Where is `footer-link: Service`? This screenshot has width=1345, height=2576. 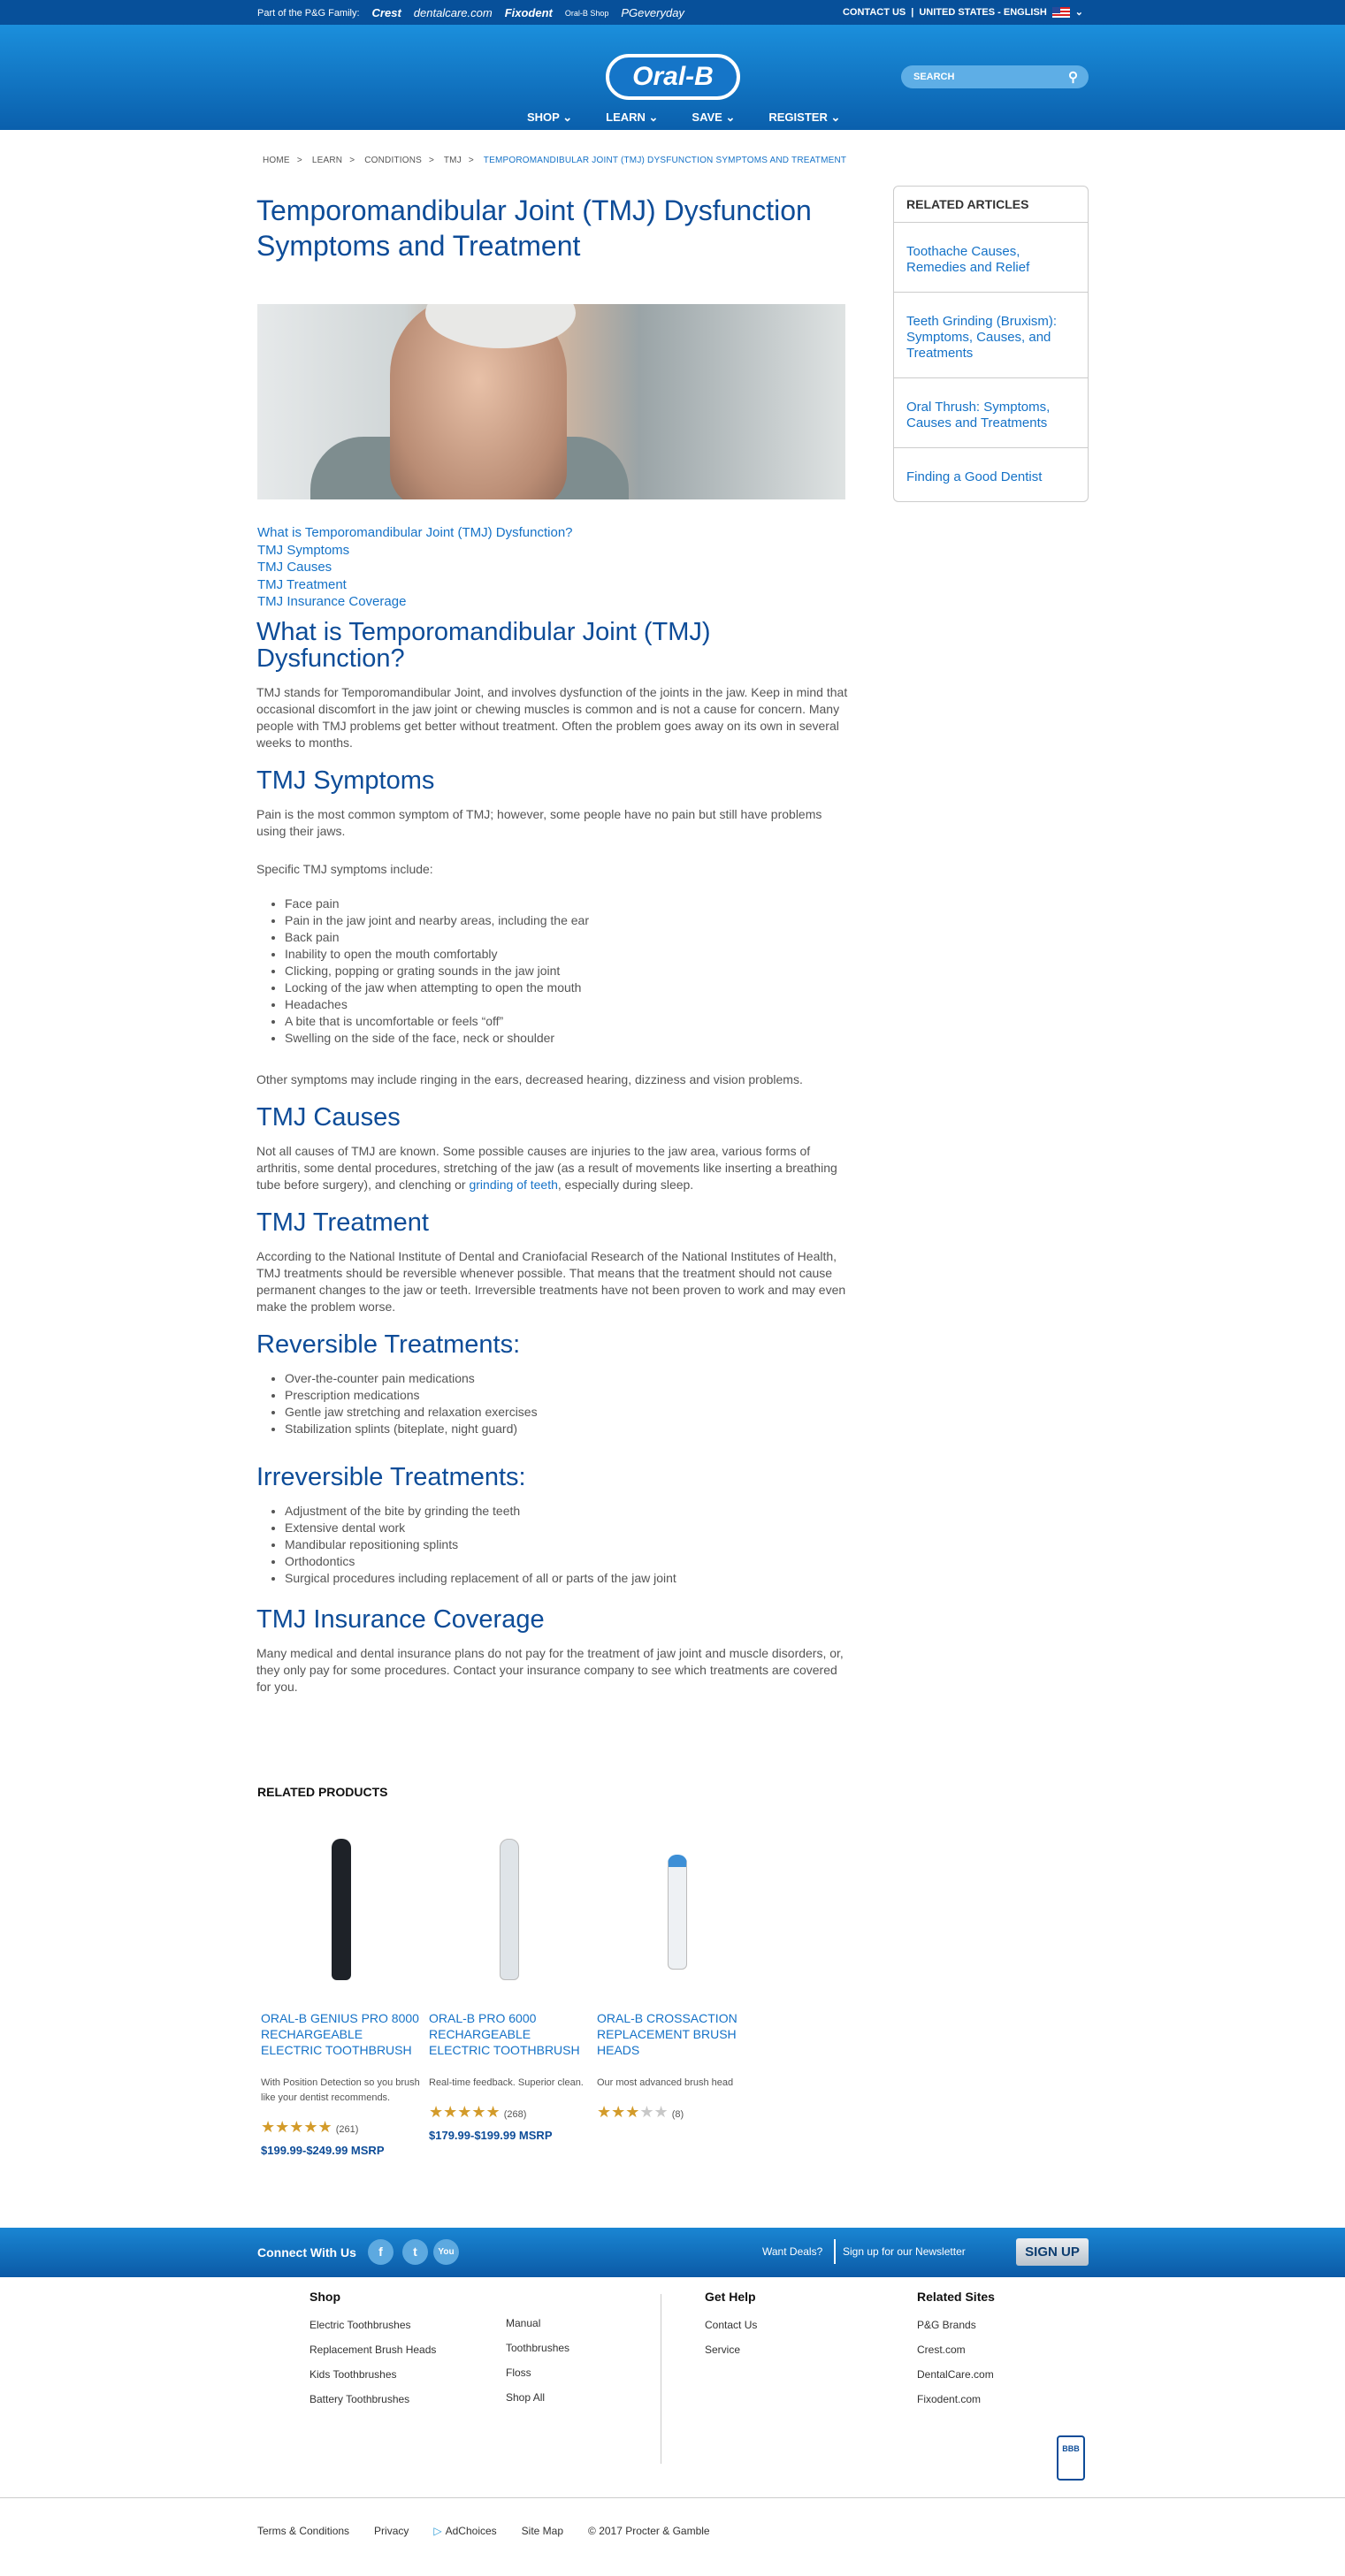 footer-link: Service is located at coordinates (731, 2349).